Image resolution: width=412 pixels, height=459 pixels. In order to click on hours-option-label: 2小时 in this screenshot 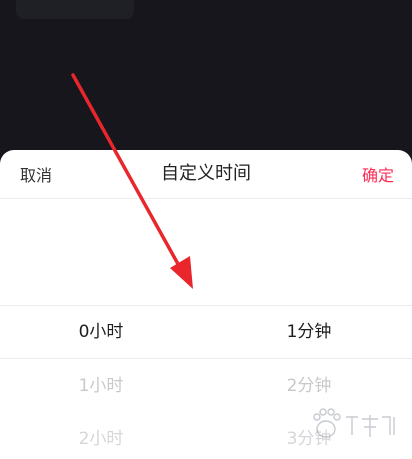, I will do `click(101, 439)`.